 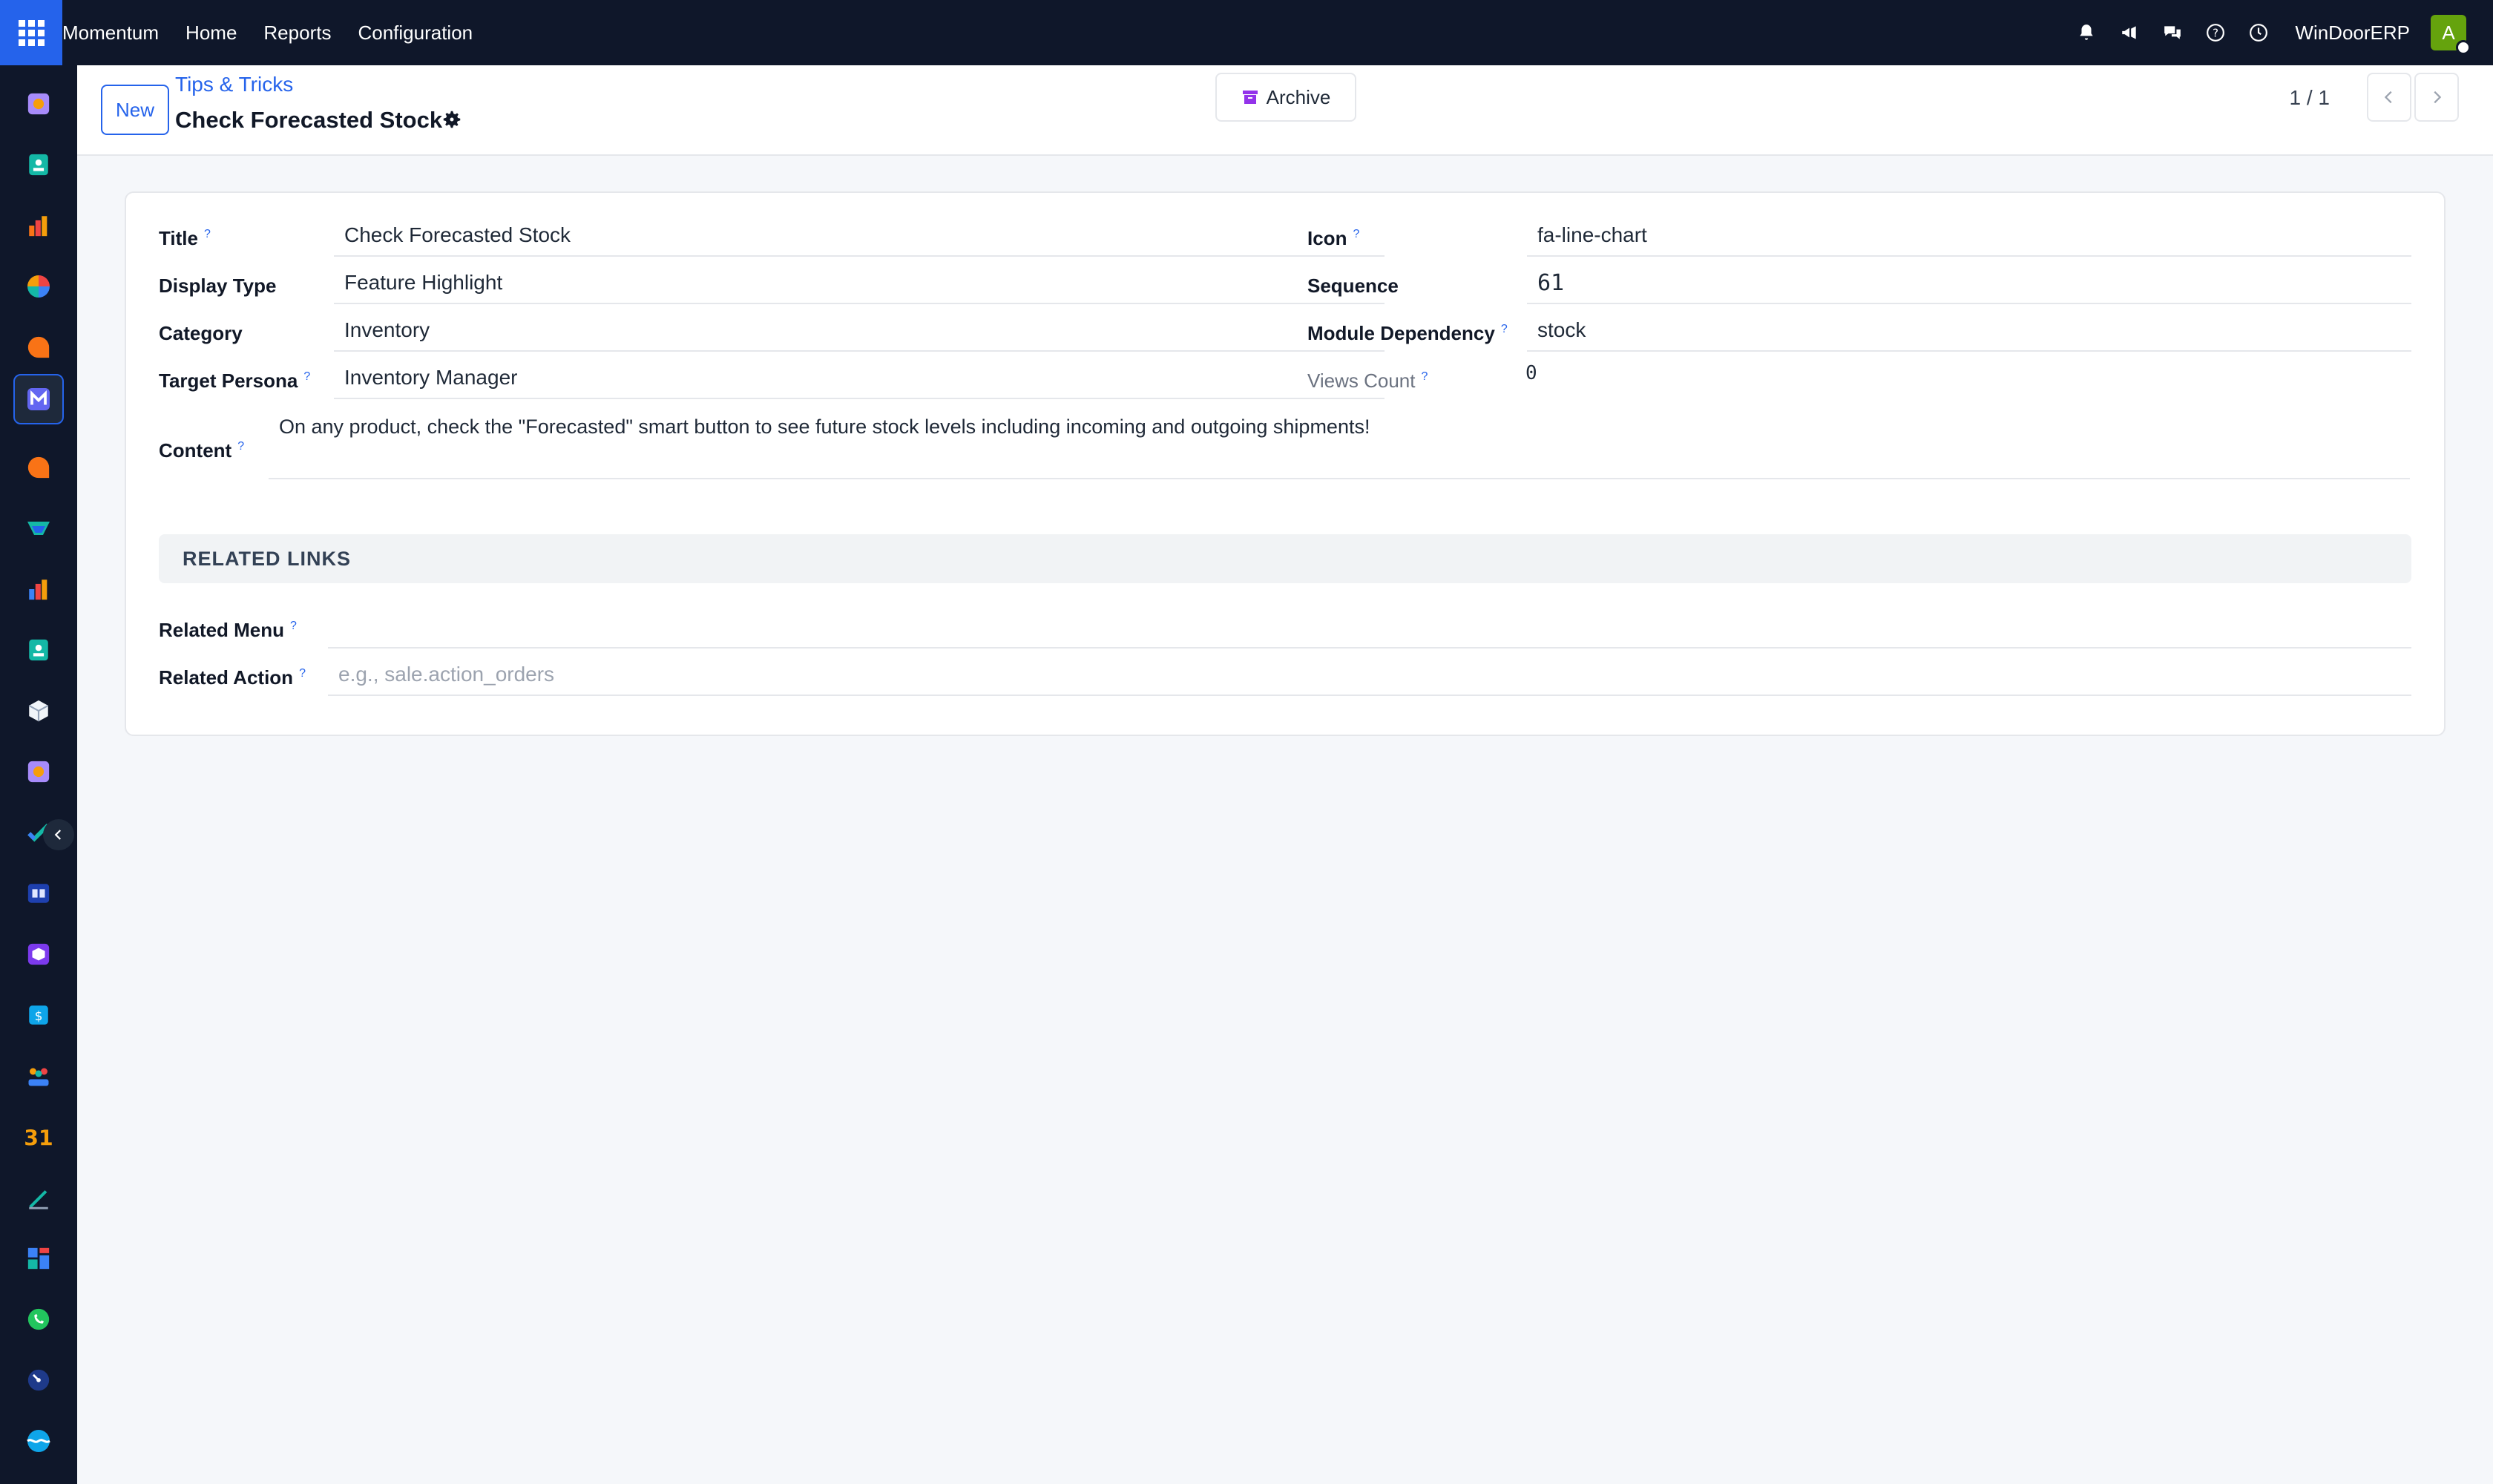 What do you see at coordinates (1285, 97) in the screenshot?
I see `archive-button: Archive` at bounding box center [1285, 97].